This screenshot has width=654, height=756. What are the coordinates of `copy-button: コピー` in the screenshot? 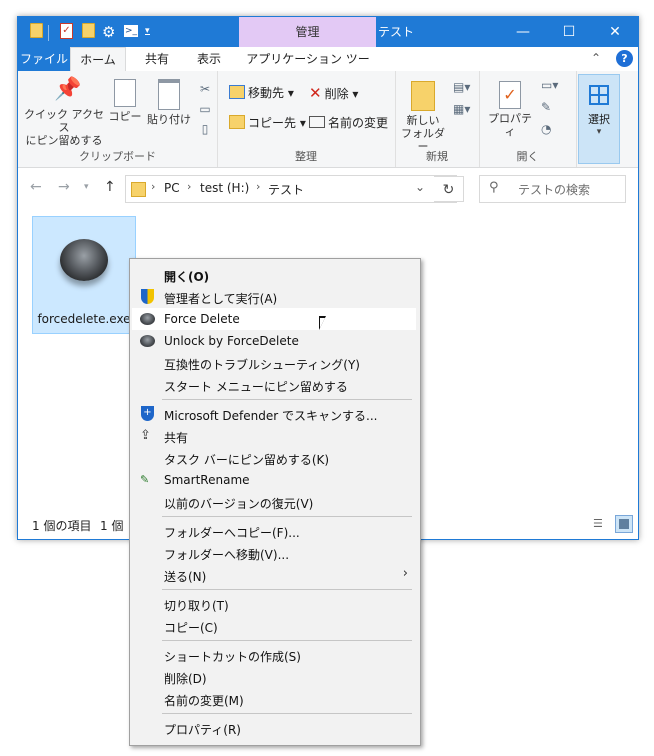 It's located at (125, 99).